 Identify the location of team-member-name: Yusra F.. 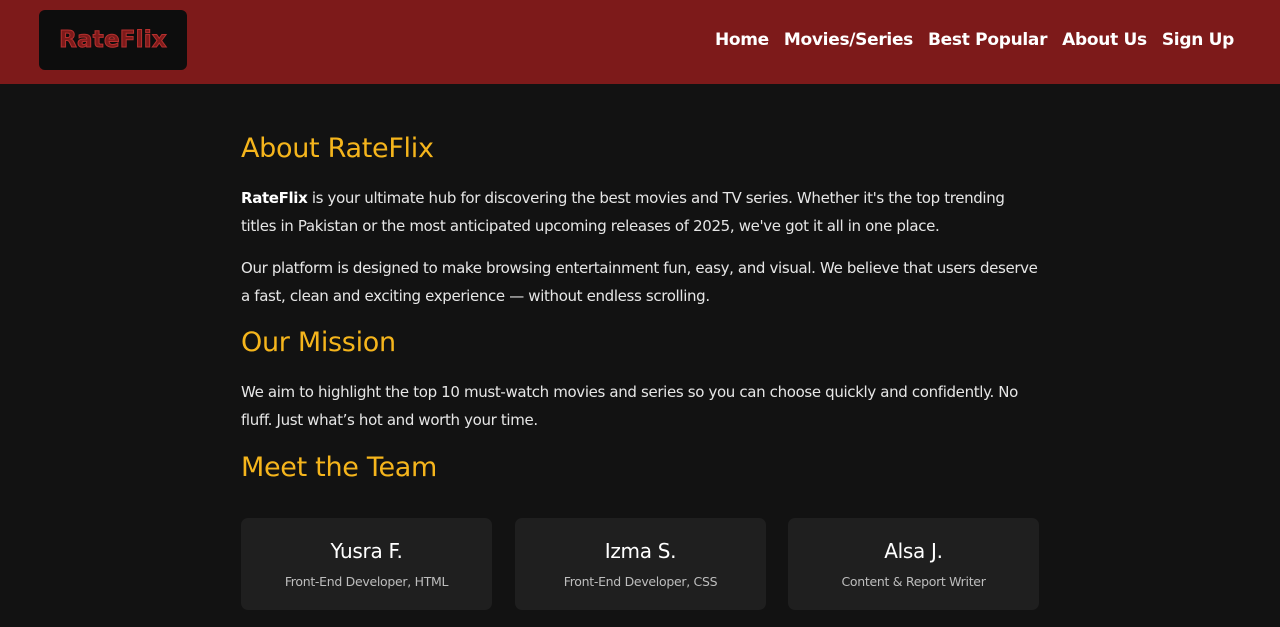
(366, 551).